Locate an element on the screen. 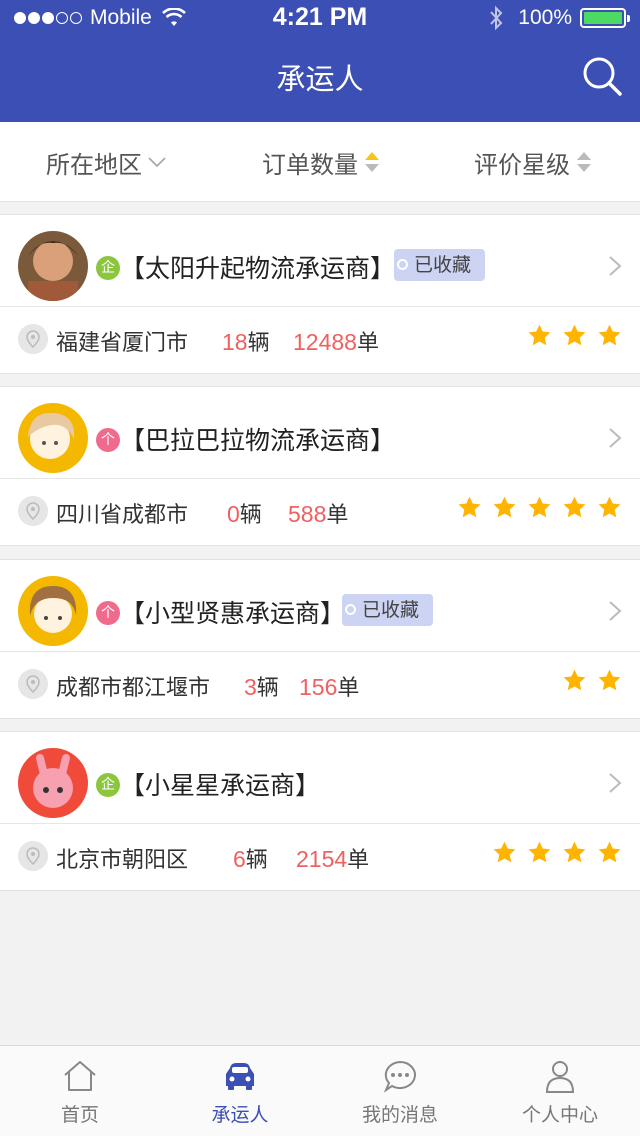 Image resolution: width=640 pixels, height=1136 pixels. carrier-card-stats: 成都市都江堰市 3辆 156单 is located at coordinates (320, 685).